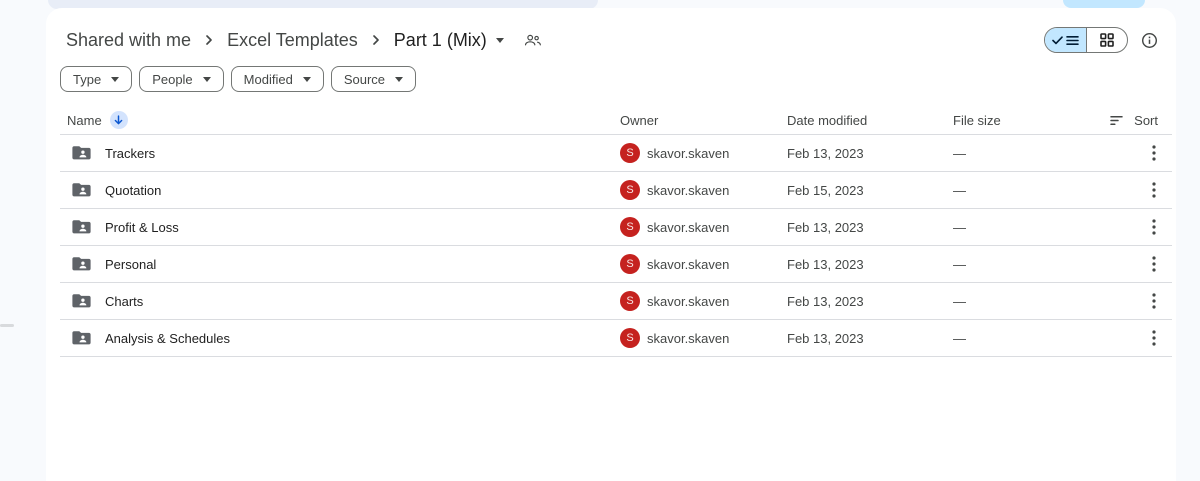 Image resolution: width=1200 pixels, height=481 pixels. Describe the element at coordinates (616, 301) in the screenshot. I see `table-row: Charts S skavor.skaven Feb 13, 2023 —` at that location.